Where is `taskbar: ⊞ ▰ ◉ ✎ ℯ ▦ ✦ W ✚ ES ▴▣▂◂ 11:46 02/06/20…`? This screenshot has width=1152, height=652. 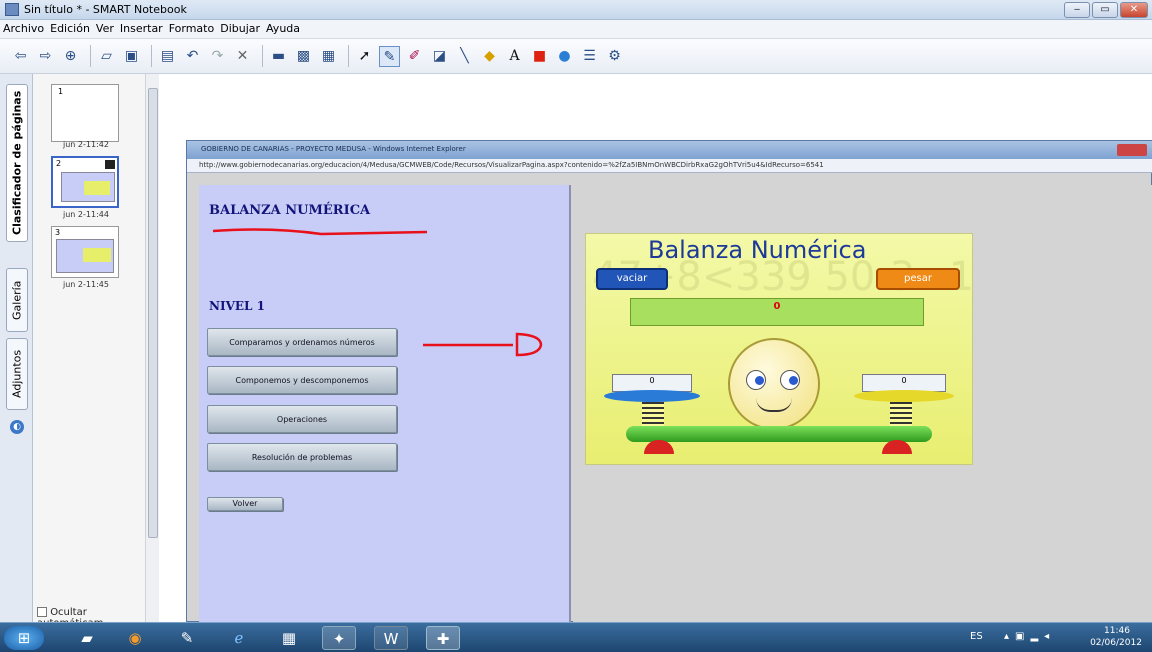
taskbar: ⊞ ▰ ◉ ✎ ℯ ▦ ✦ W ✚ ES ▴▣▂◂ 11:46 02/06/20… is located at coordinates (576, 637).